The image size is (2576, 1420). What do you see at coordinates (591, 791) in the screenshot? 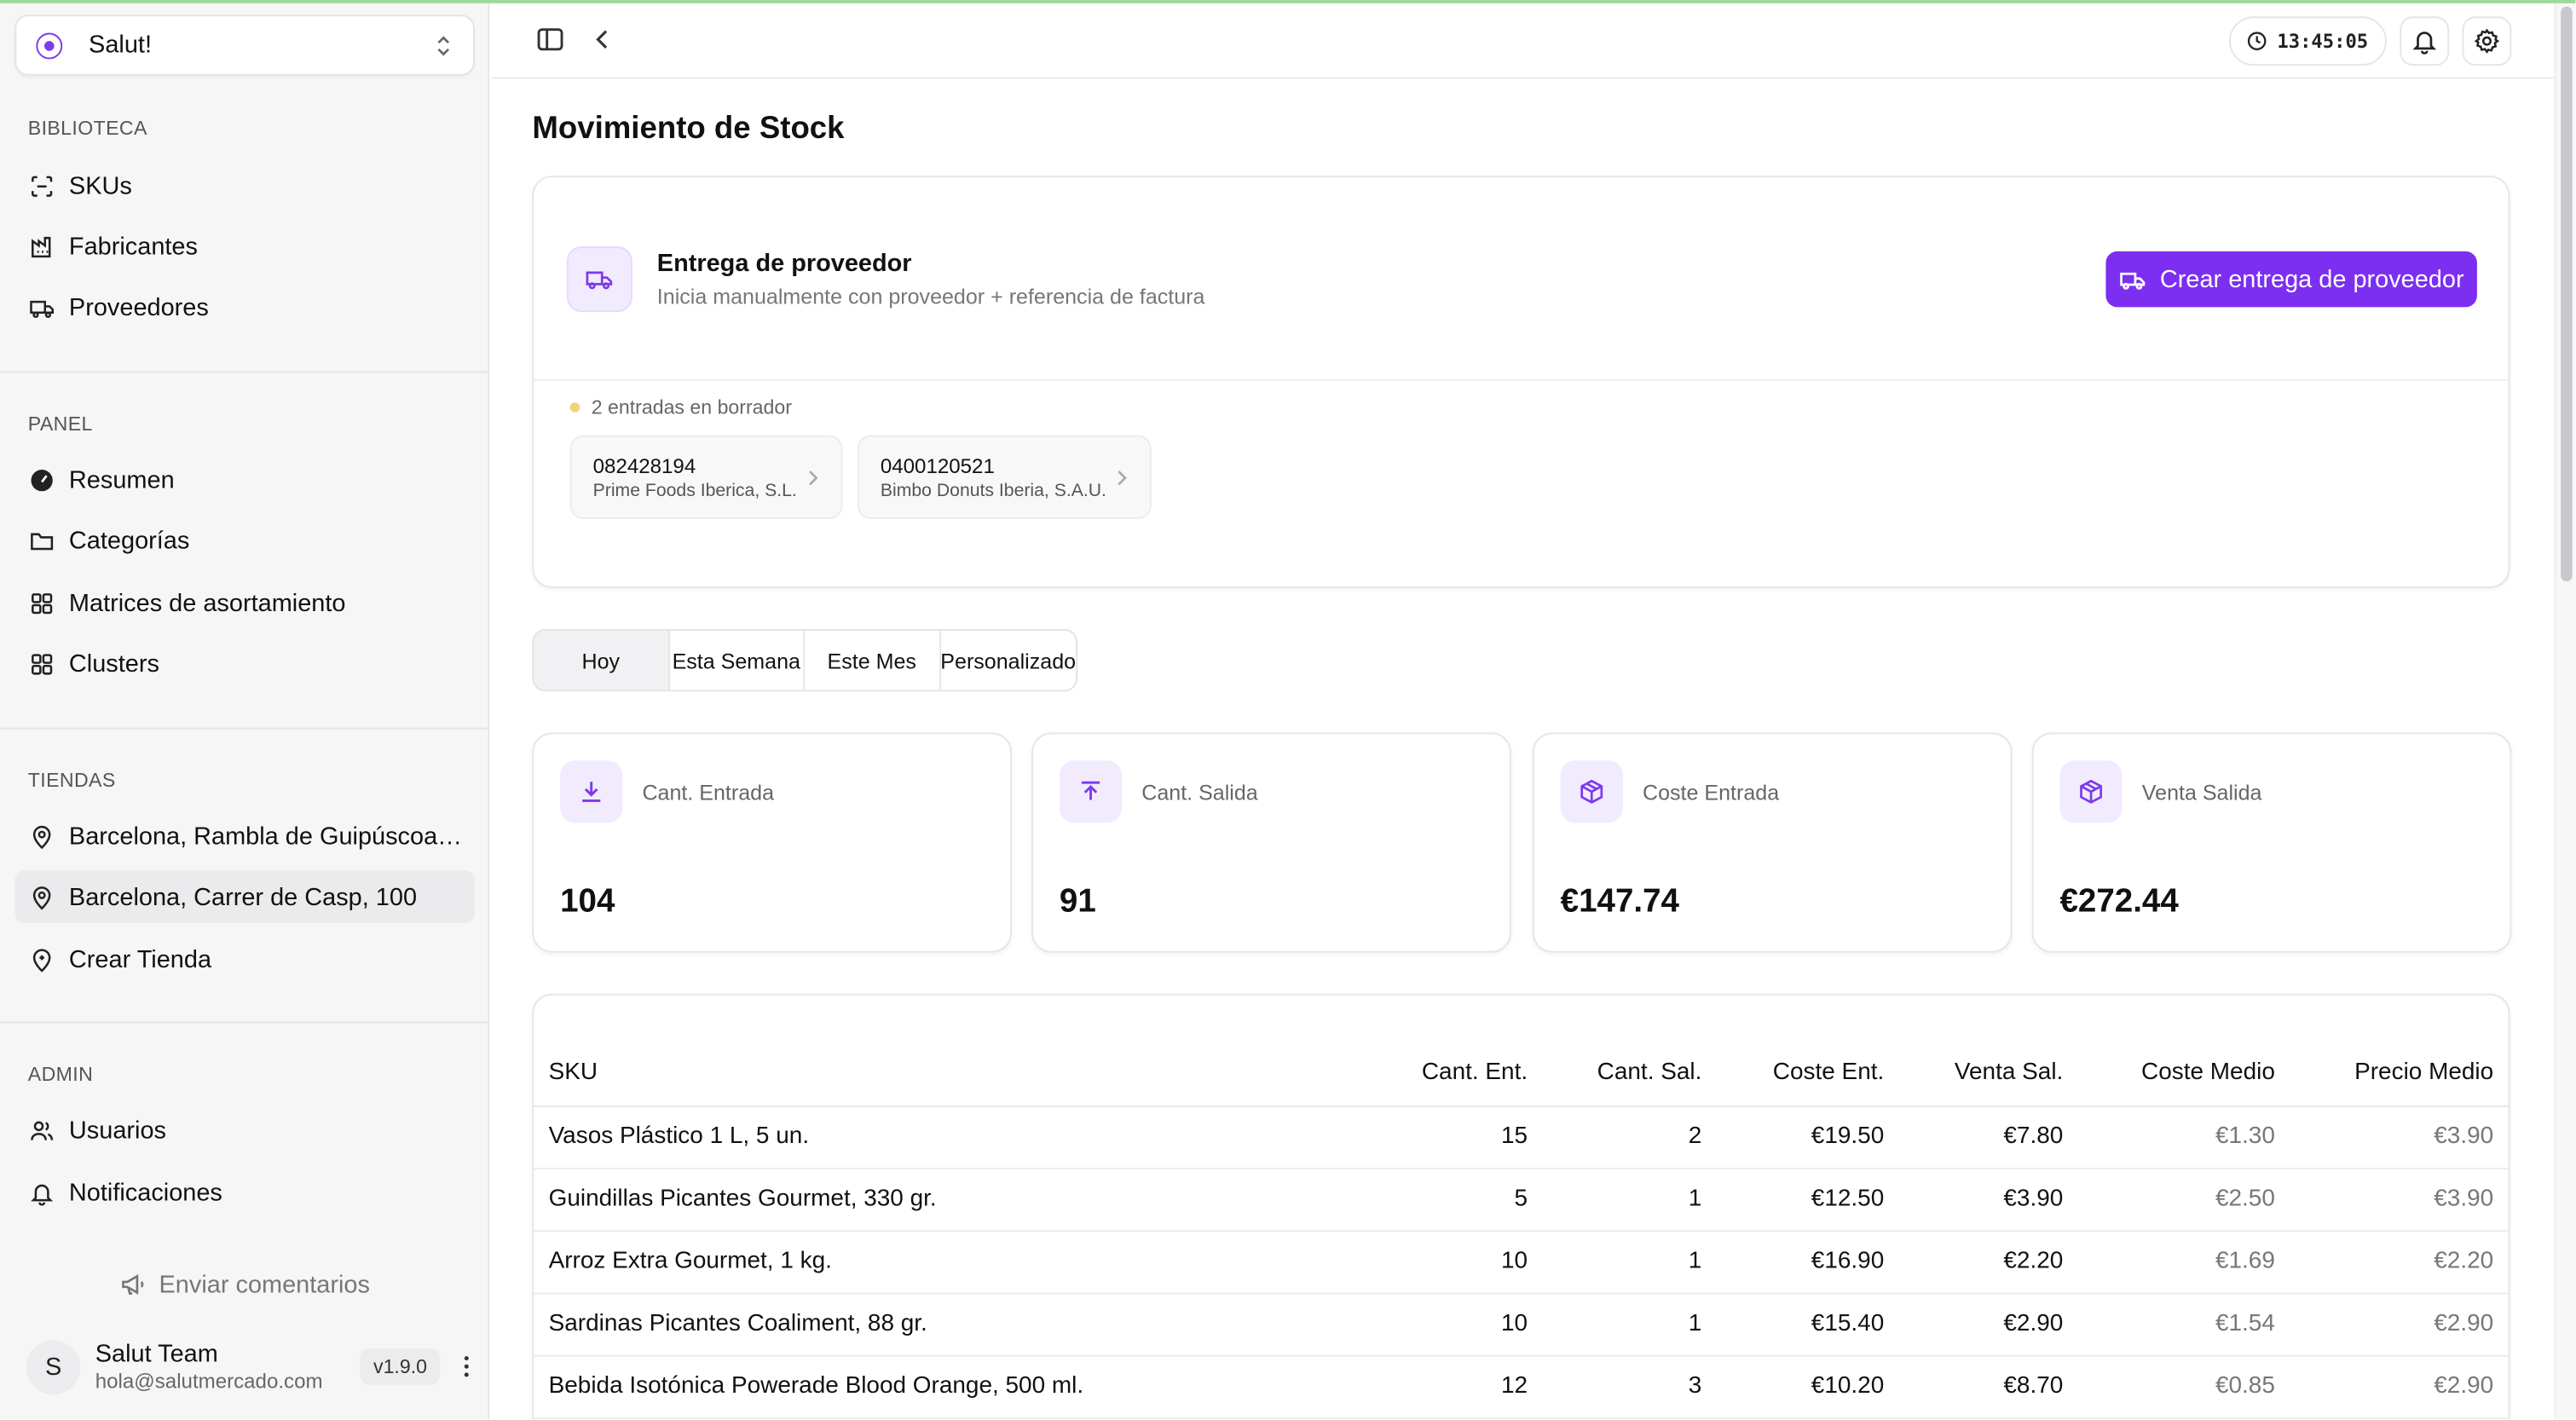
I see `download-icon` at bounding box center [591, 791].